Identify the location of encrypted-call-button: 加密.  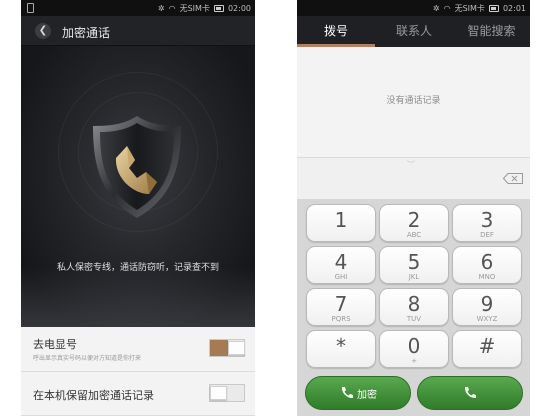
(358, 393).